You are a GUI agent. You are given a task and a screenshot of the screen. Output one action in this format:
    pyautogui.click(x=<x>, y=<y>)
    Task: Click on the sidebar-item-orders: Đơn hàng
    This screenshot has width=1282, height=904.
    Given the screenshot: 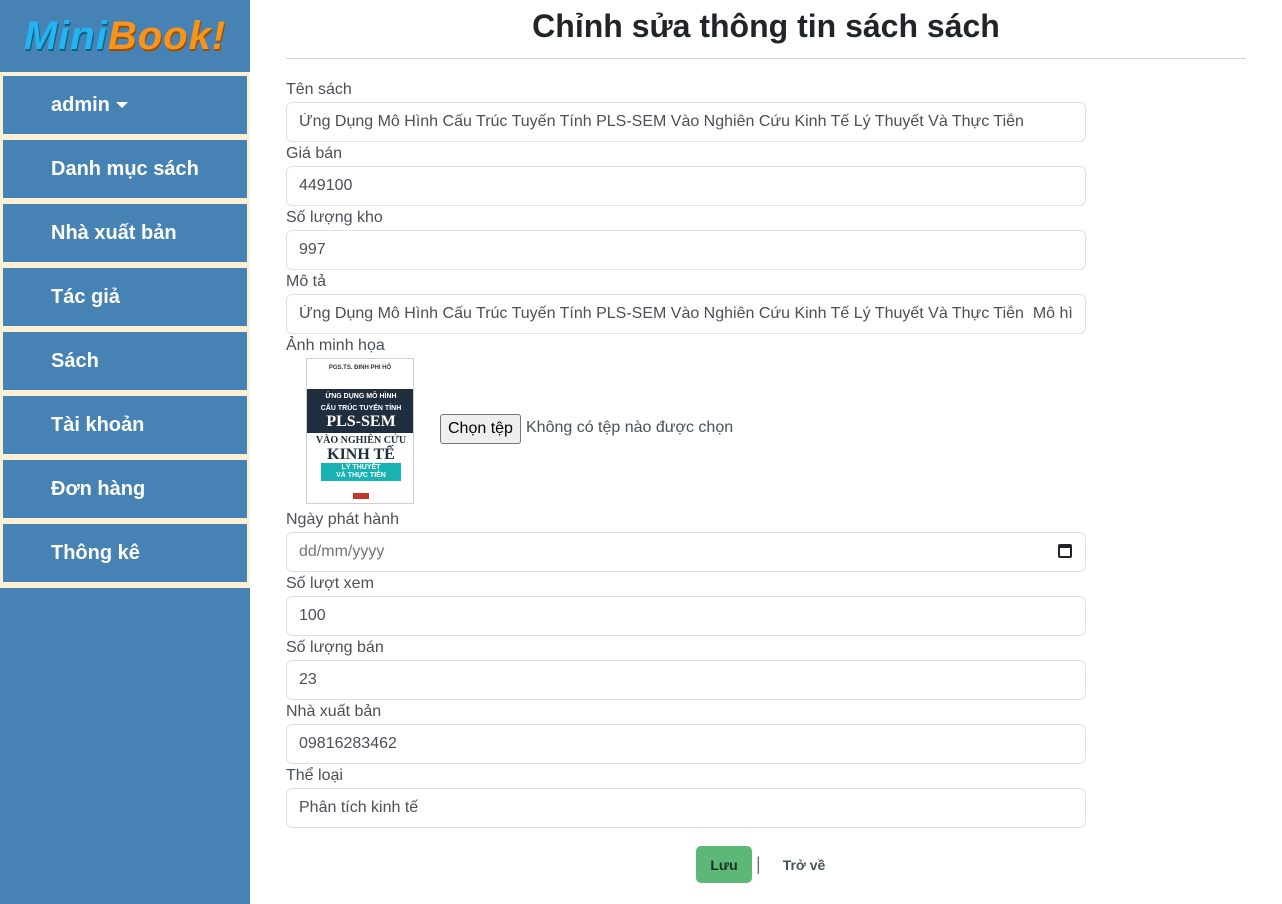 What is the action you would take?
    pyautogui.click(x=125, y=489)
    